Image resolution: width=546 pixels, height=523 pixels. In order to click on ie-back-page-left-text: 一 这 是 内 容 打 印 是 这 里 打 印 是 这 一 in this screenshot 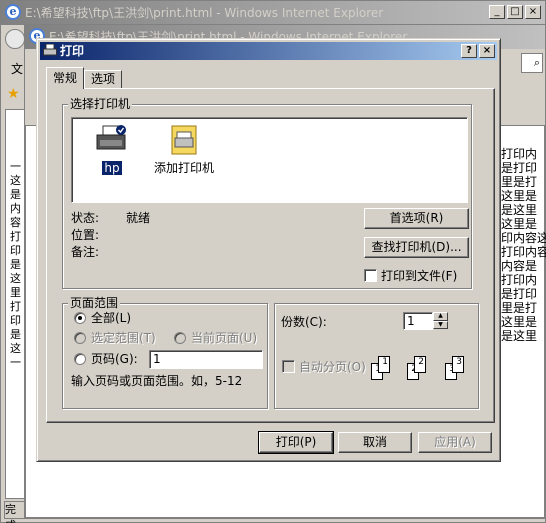, I will do `click(17, 265)`.